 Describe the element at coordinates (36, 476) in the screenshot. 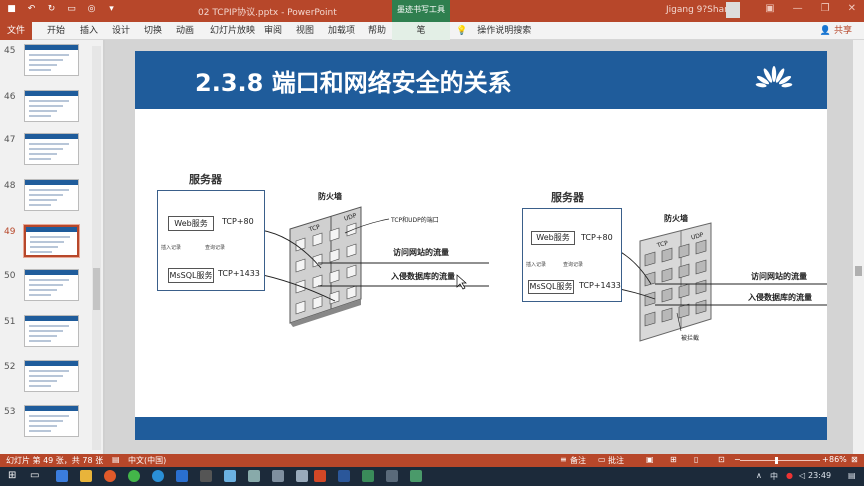

I see `task-view-icon: ▭` at that location.